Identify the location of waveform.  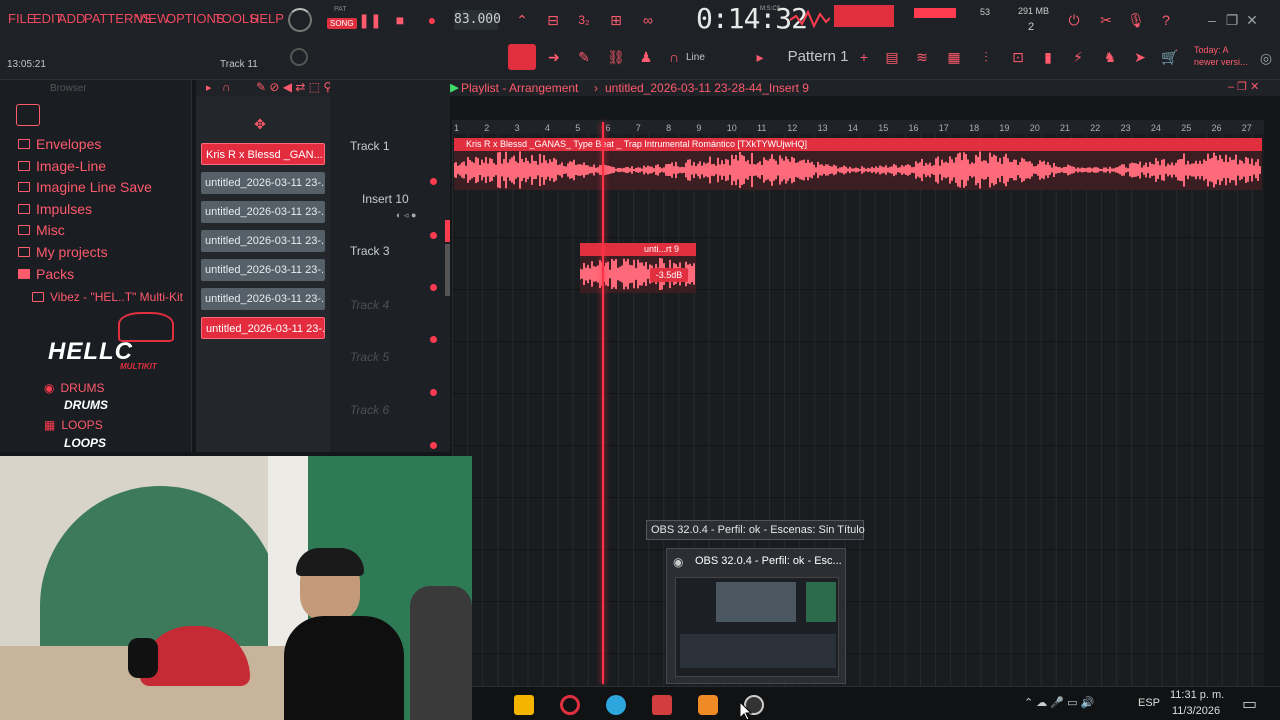
(857, 170).